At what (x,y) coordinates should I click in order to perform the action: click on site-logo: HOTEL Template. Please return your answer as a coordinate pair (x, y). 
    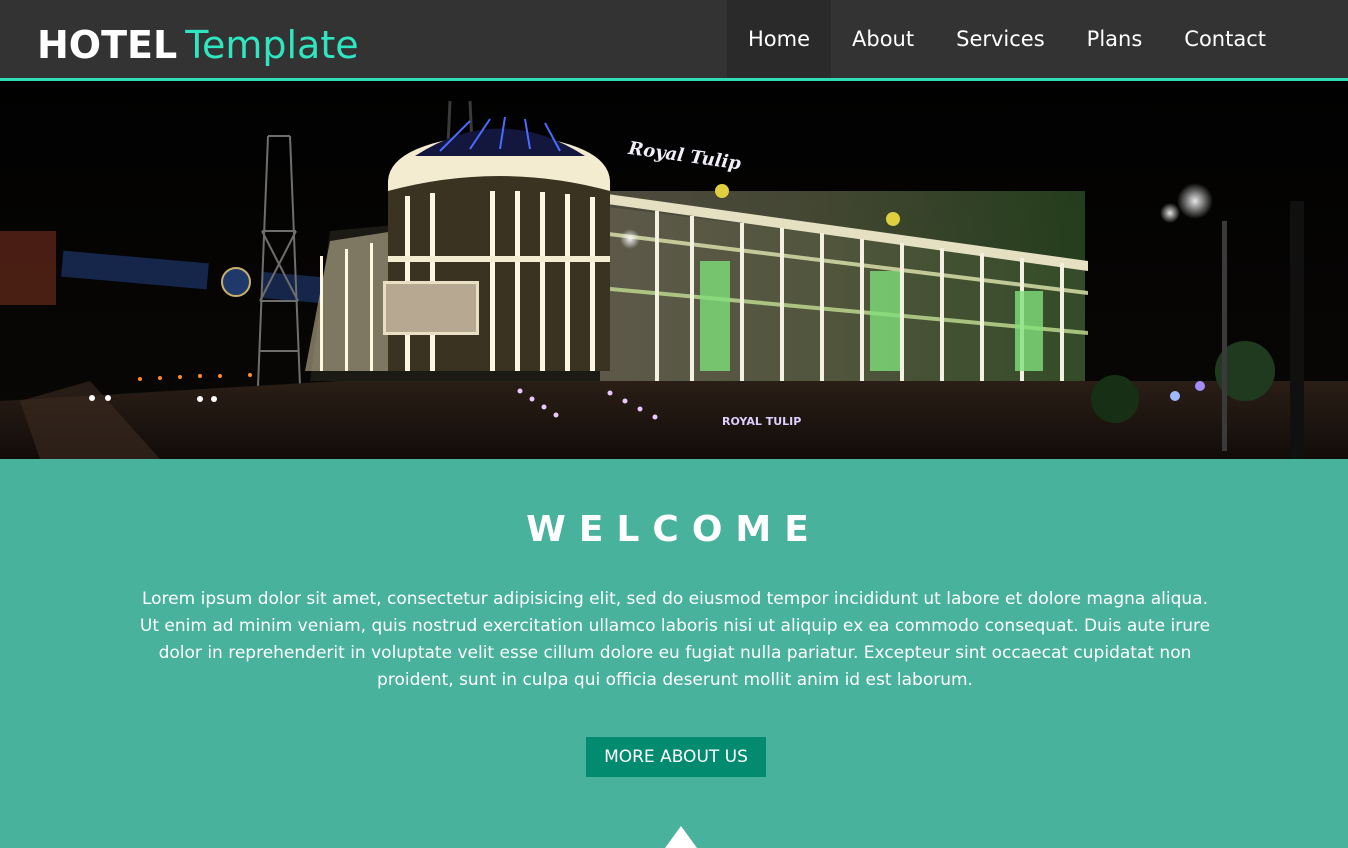
    Looking at the image, I should click on (198, 45).